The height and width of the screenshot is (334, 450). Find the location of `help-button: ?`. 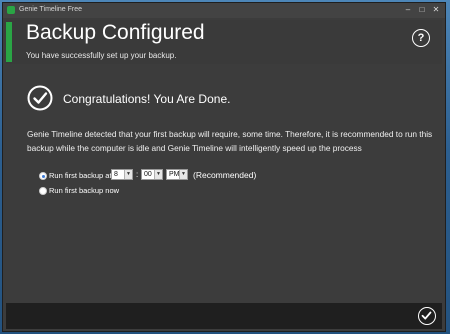

help-button: ? is located at coordinates (421, 38).